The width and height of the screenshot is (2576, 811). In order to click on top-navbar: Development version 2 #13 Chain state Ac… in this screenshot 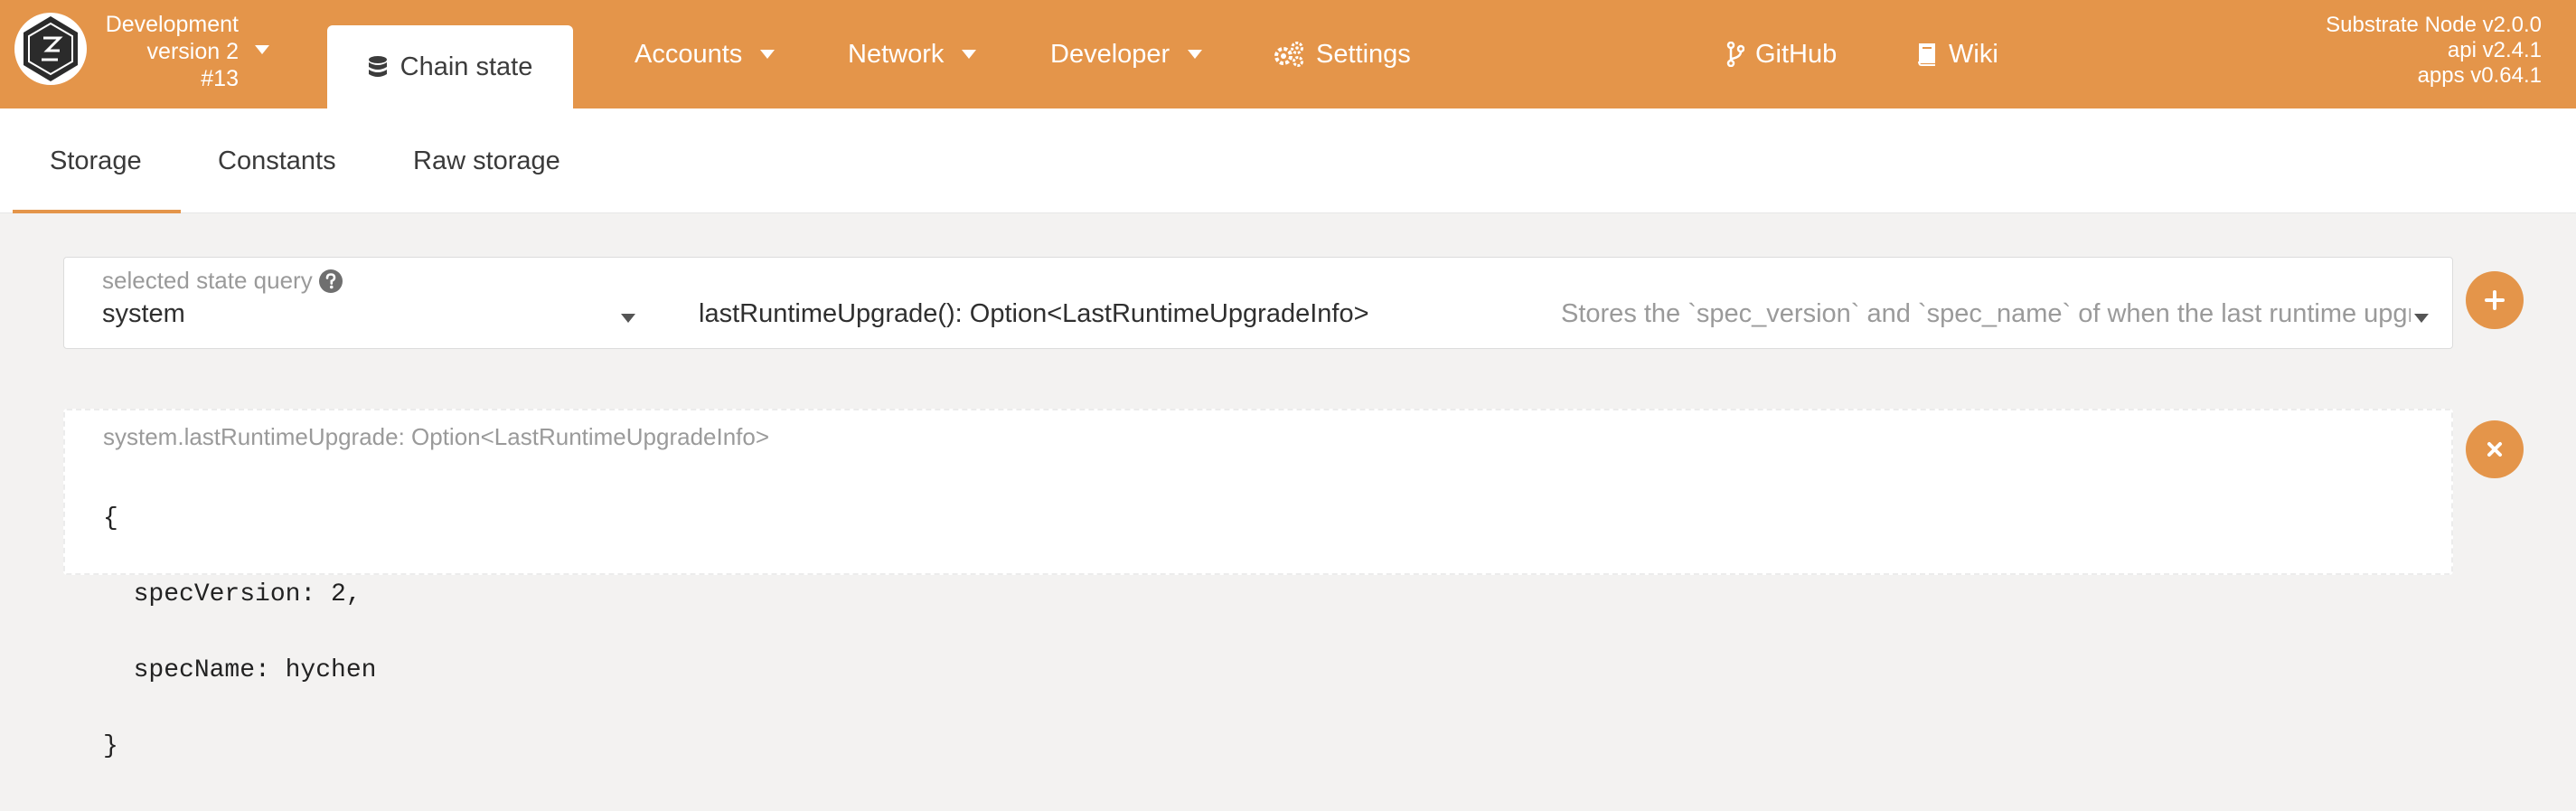, I will do `click(1288, 54)`.